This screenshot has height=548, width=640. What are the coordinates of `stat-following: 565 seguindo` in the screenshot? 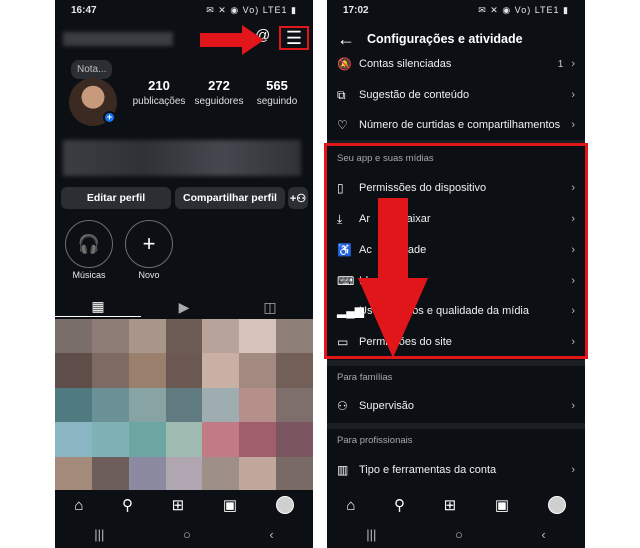 It's located at (277, 92).